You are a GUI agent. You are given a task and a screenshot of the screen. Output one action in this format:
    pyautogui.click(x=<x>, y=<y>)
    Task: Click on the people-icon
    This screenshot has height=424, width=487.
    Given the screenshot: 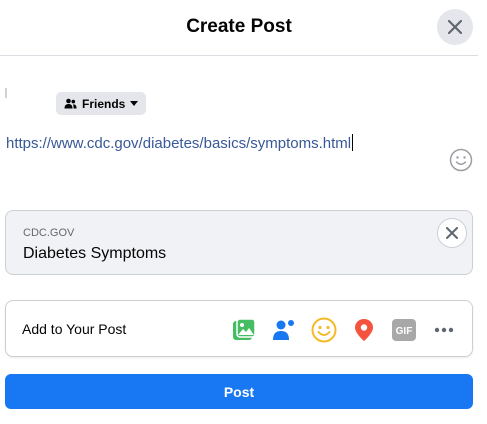 What is the action you would take?
    pyautogui.click(x=70, y=103)
    